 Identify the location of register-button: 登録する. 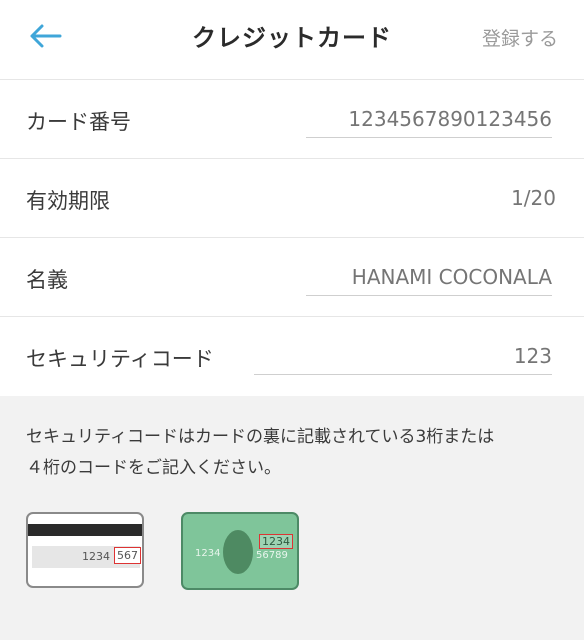
(520, 37).